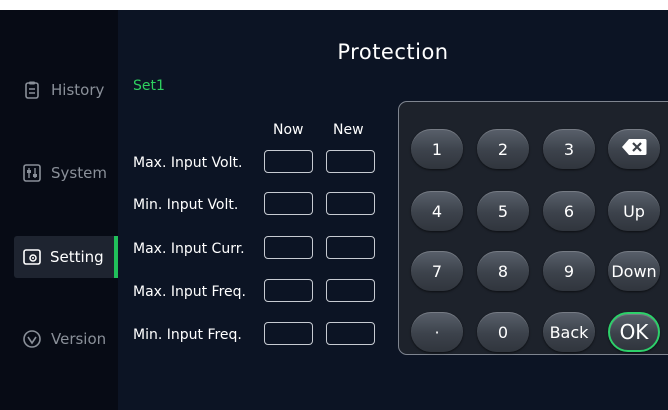  I want to click on sidebar-item-label: System, so click(79, 173).